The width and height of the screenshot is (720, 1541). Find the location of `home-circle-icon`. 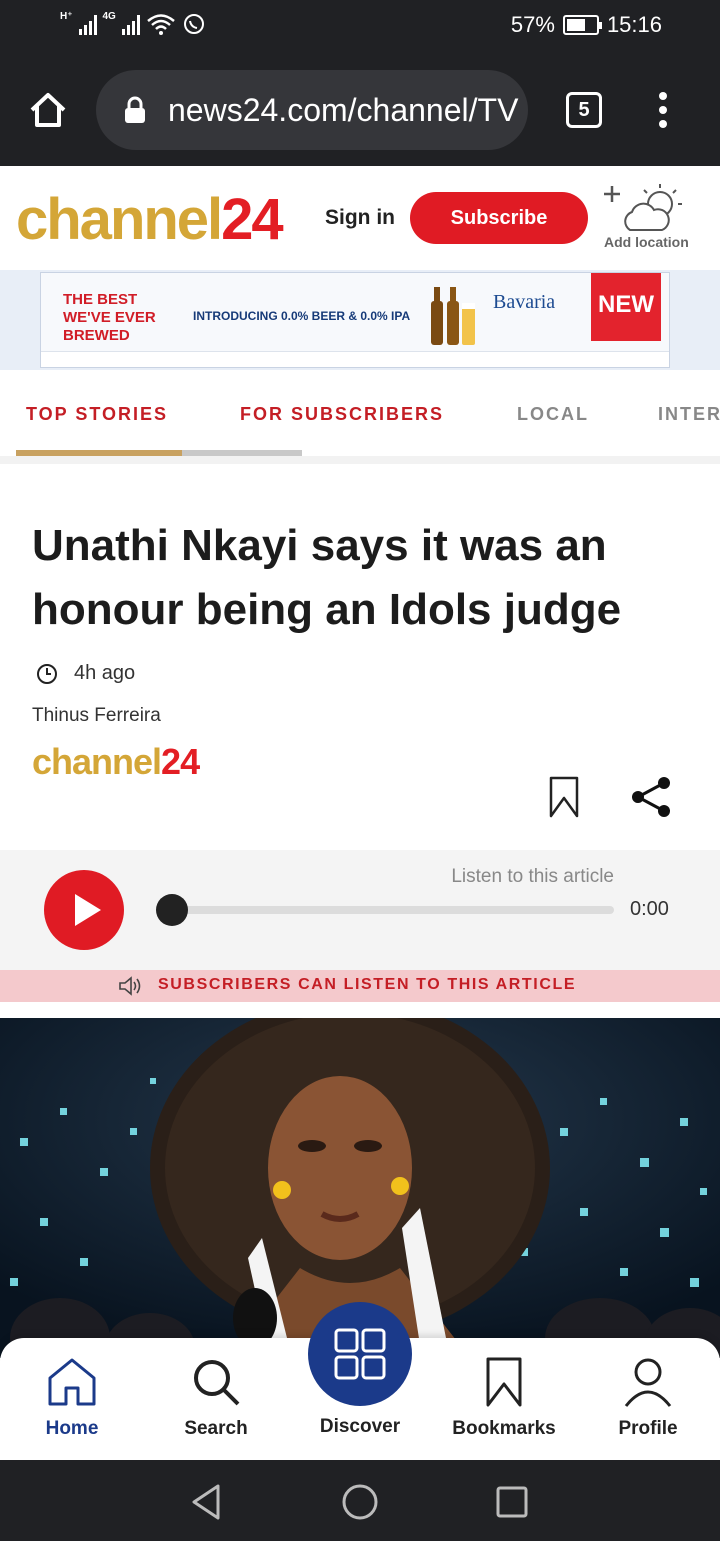

home-circle-icon is located at coordinates (360, 1502).